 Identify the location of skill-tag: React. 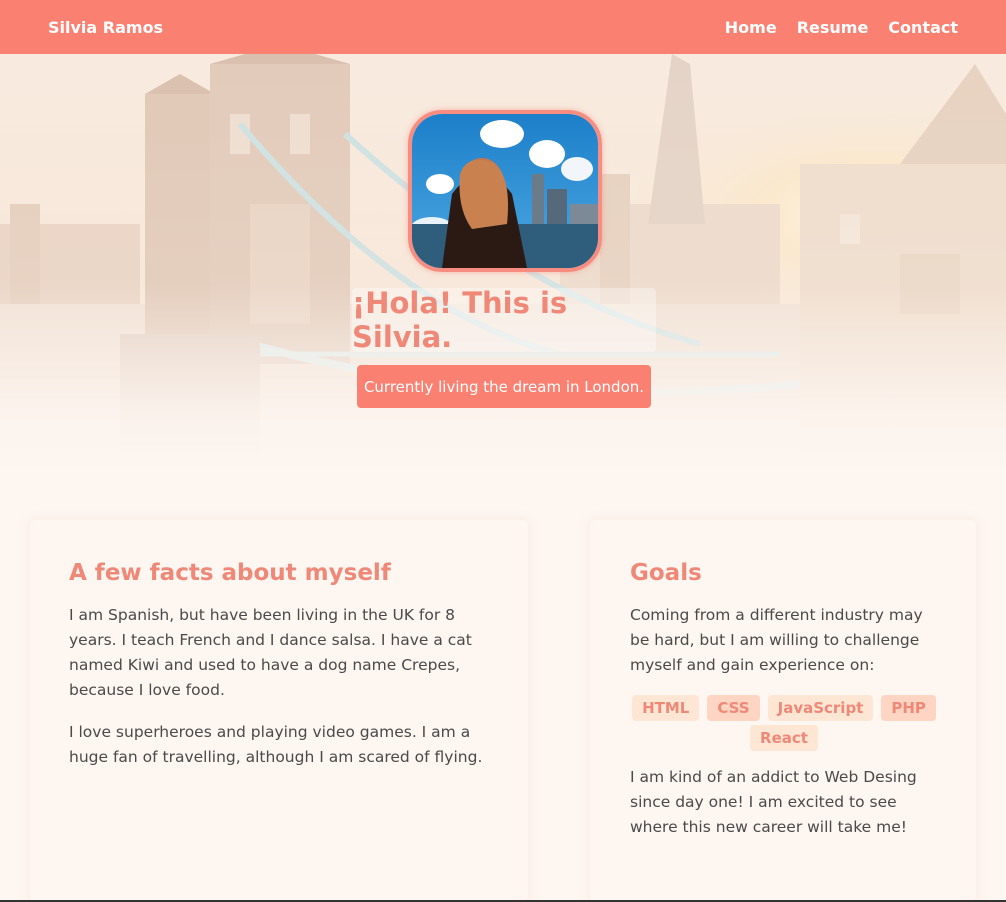
(784, 738).